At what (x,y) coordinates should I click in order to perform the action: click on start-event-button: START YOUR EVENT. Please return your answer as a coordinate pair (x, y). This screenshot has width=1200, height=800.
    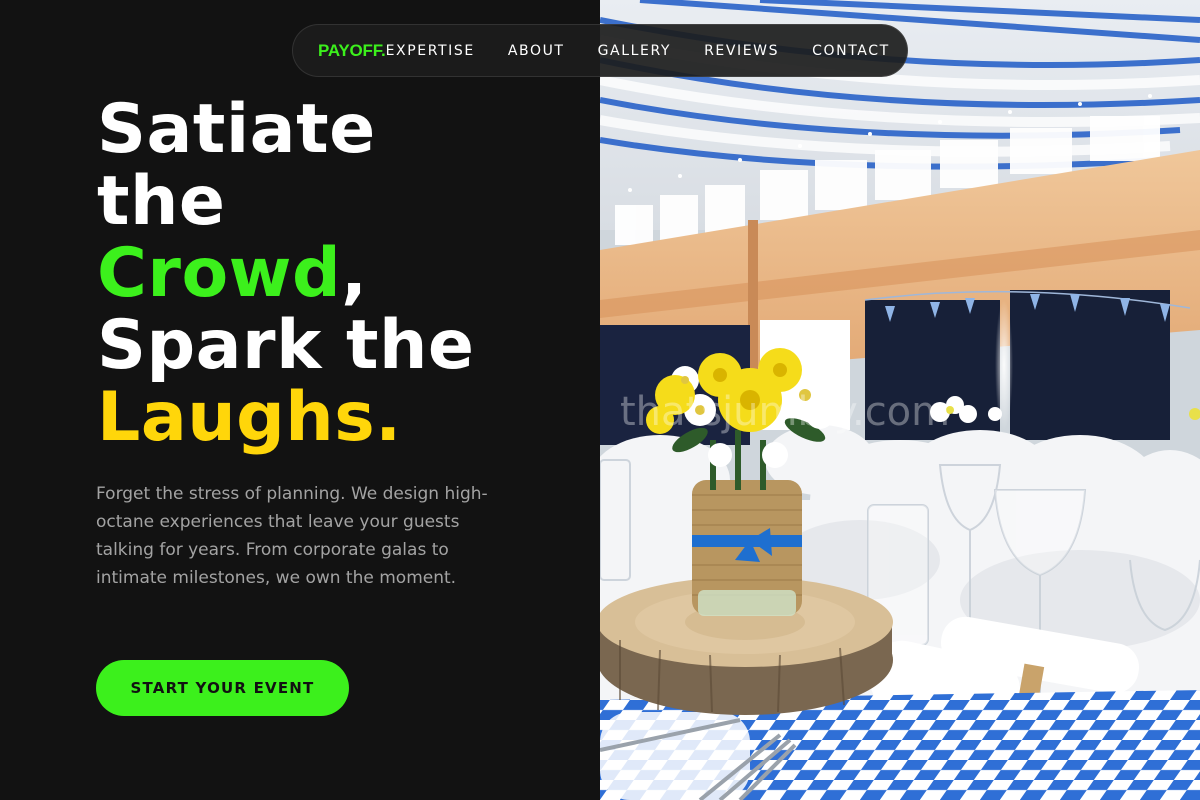
    Looking at the image, I should click on (222, 688).